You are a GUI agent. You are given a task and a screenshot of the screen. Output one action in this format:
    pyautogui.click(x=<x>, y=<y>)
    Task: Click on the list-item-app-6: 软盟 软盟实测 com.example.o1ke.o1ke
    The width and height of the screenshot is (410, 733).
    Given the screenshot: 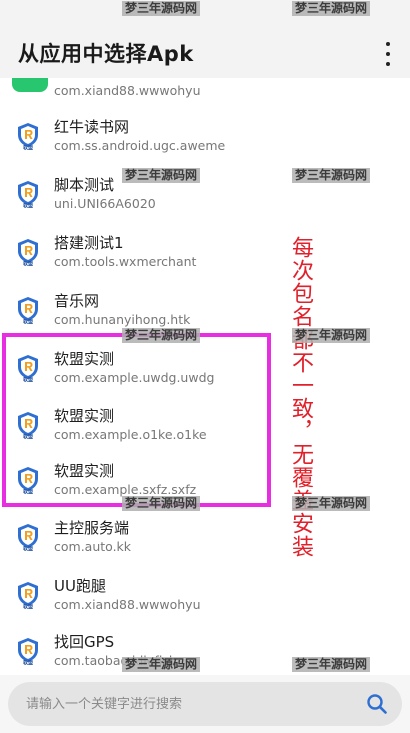 What is the action you would take?
    pyautogui.click(x=205, y=431)
    